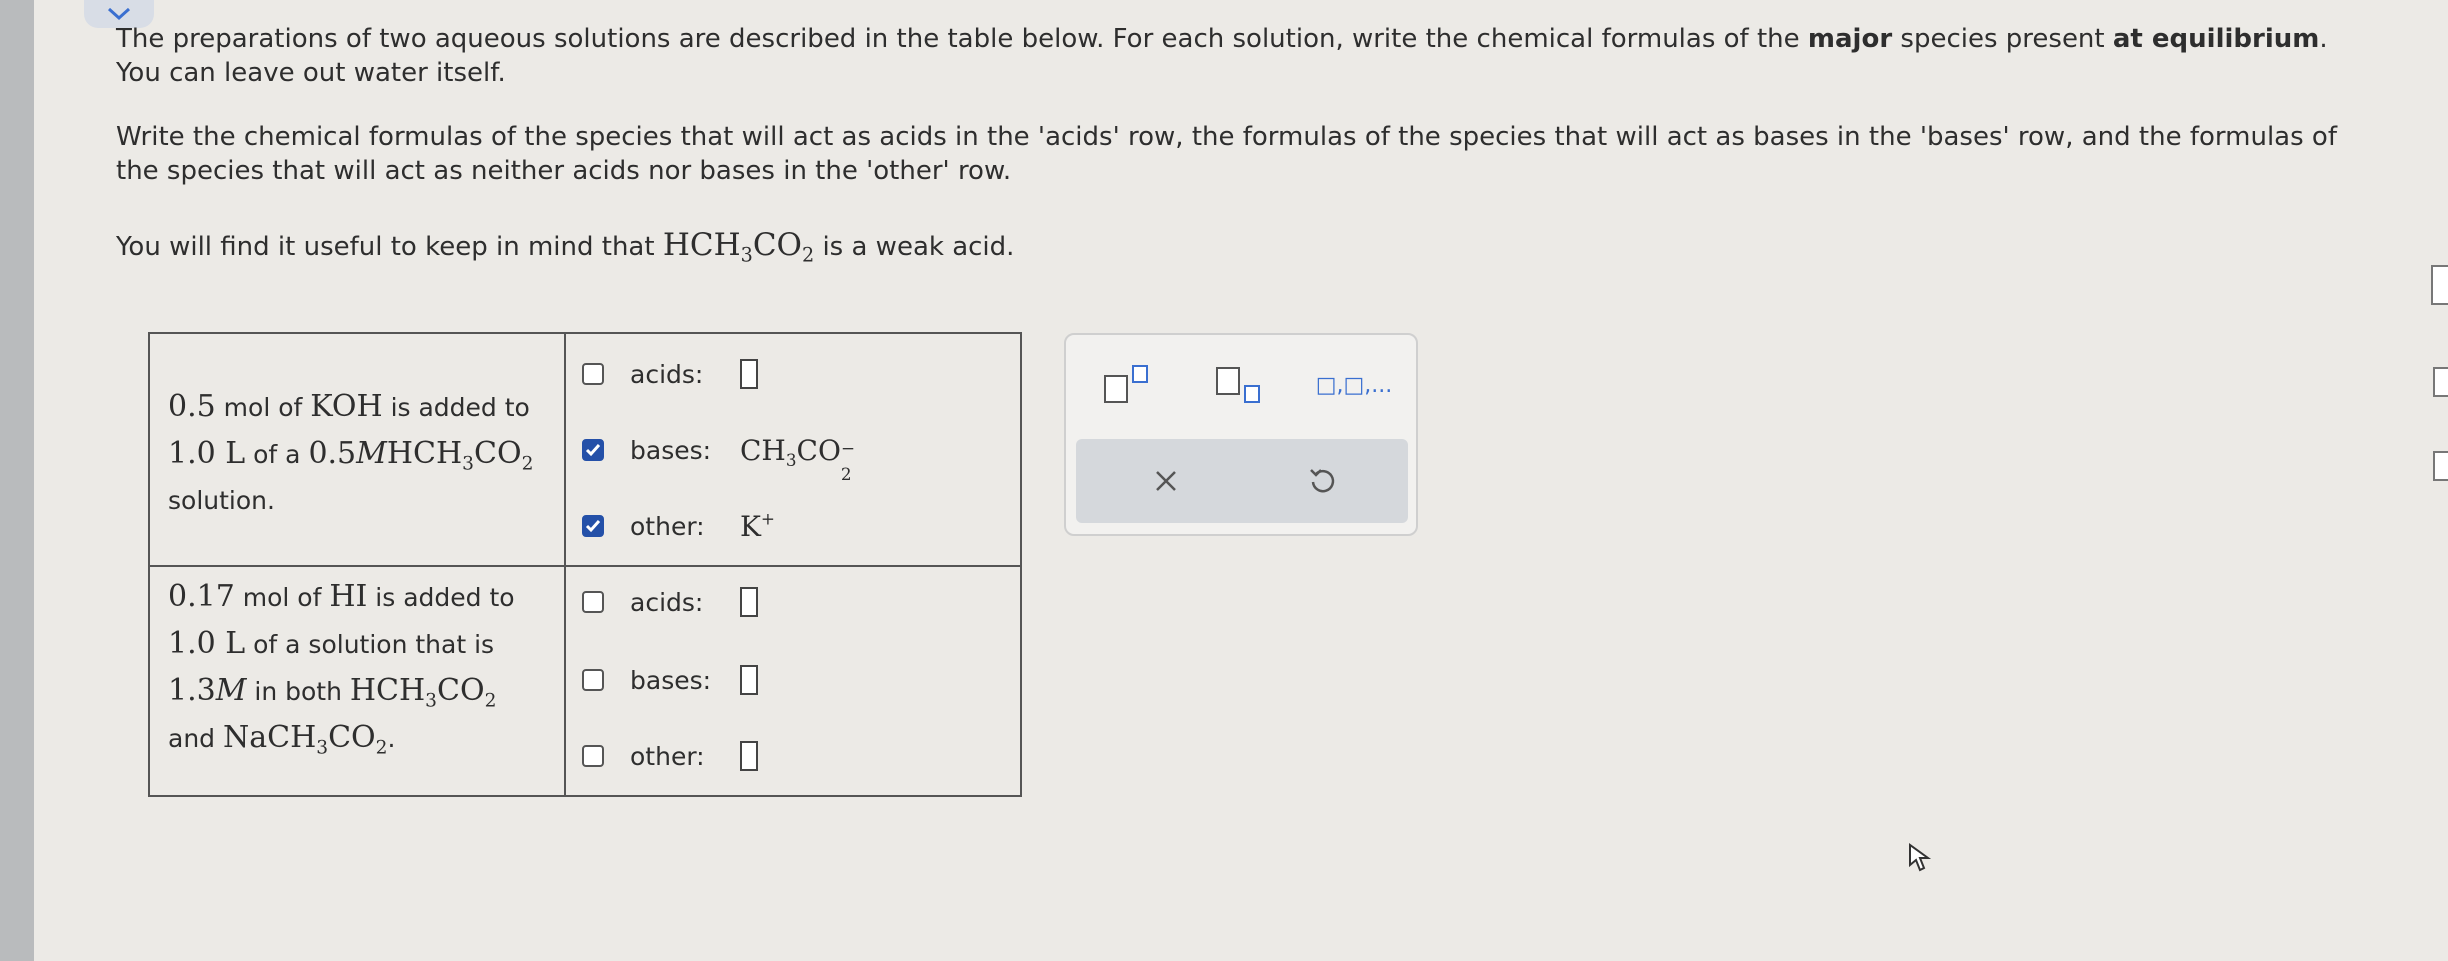  What do you see at coordinates (119, 14) in the screenshot?
I see `chevron-down-icon` at bounding box center [119, 14].